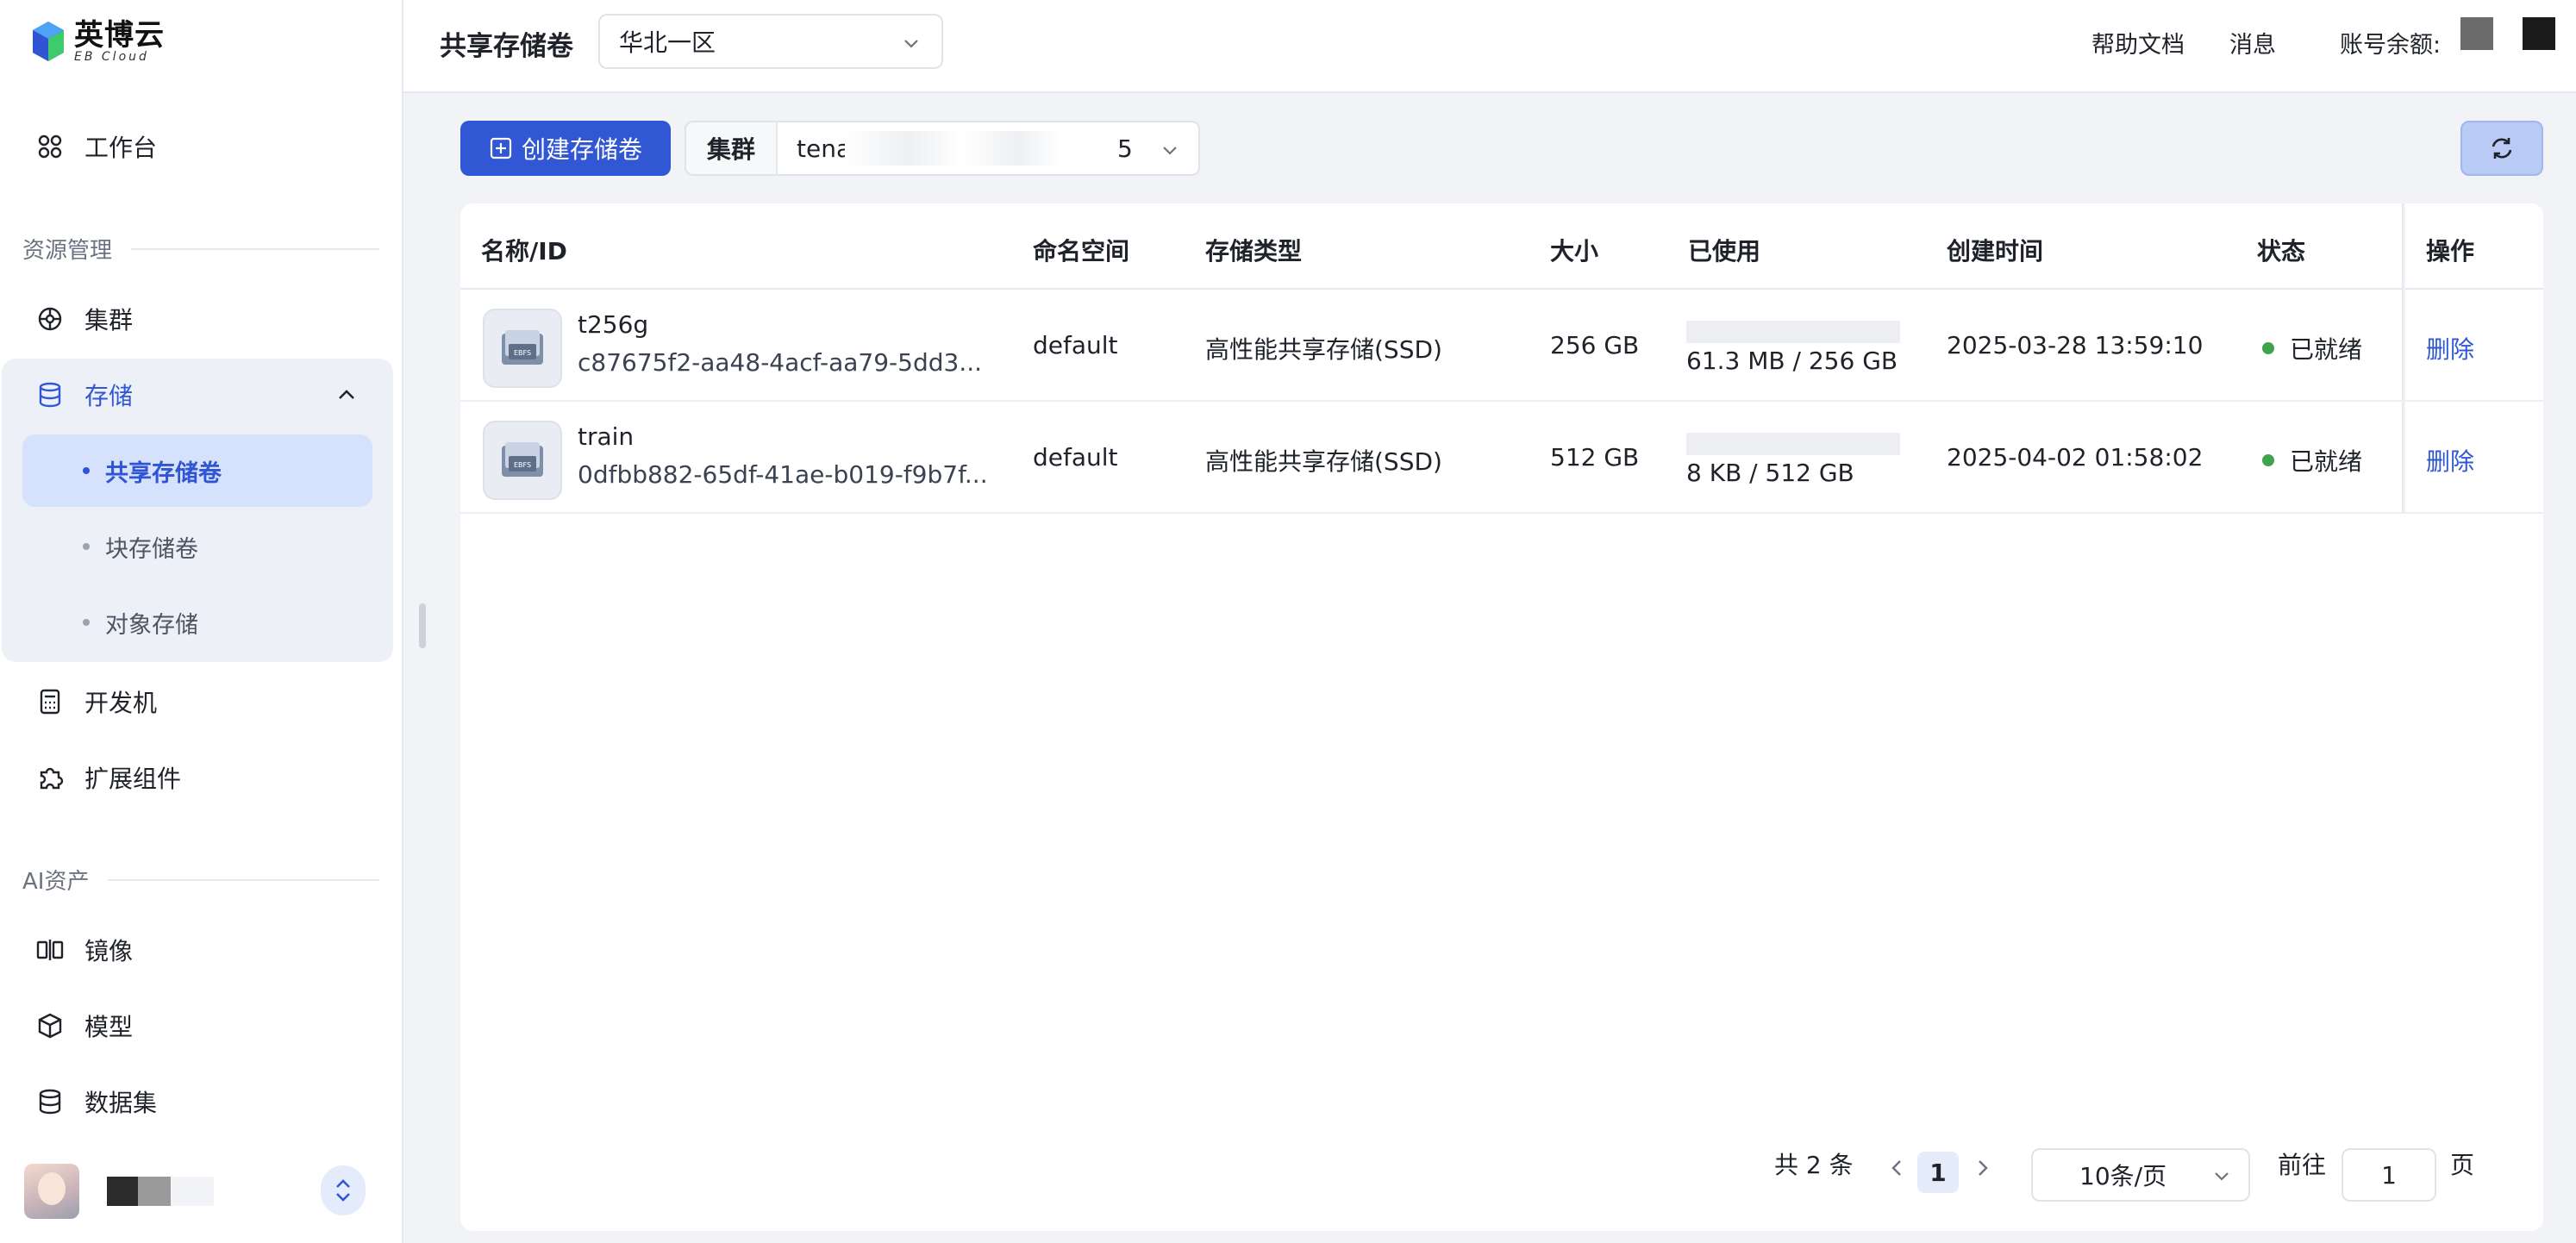 This screenshot has width=2576, height=1243. What do you see at coordinates (50, 949) in the screenshot?
I see `mirror-icon` at bounding box center [50, 949].